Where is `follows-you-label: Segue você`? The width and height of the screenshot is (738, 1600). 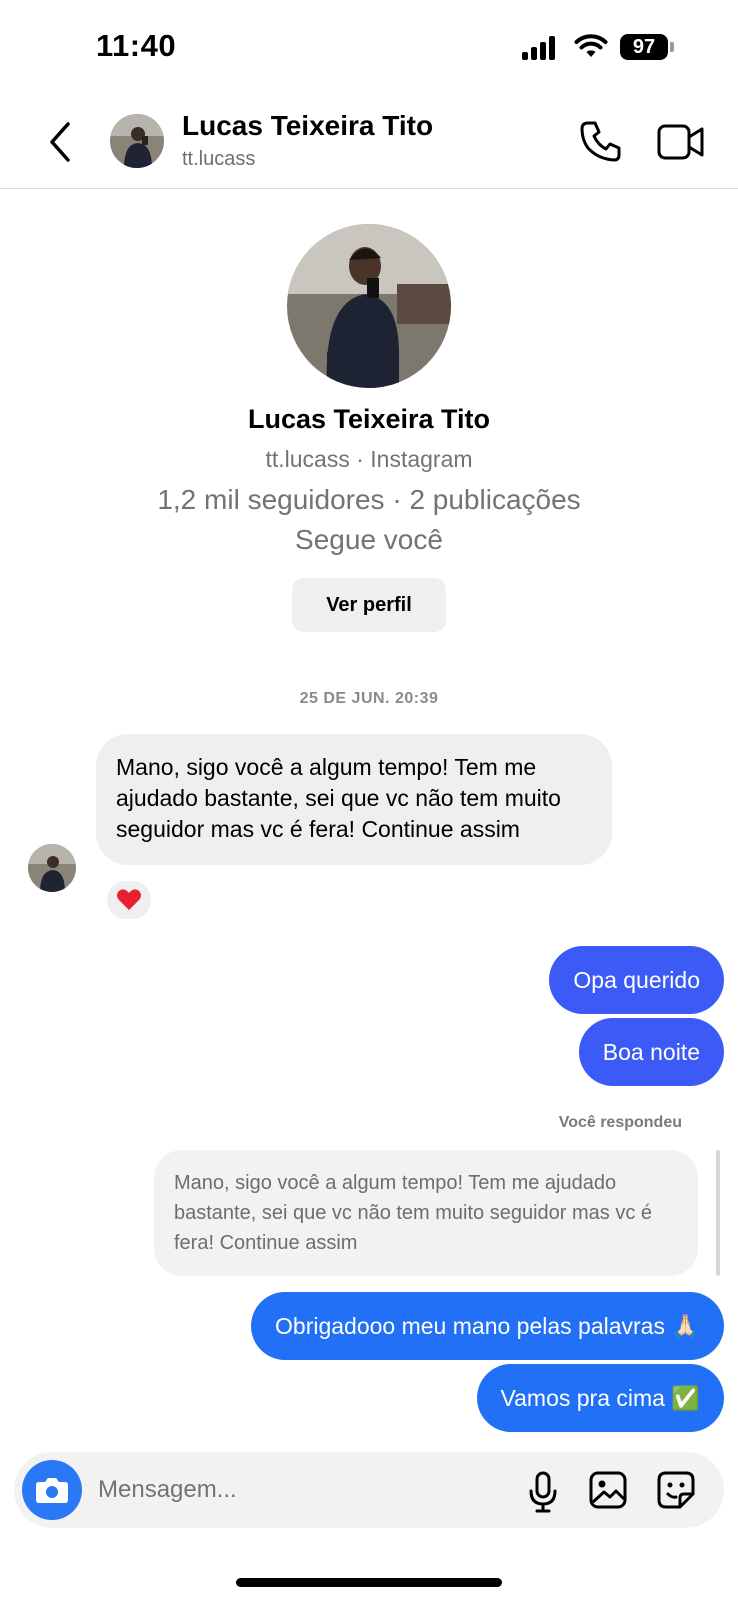
follows-you-label: Segue você is located at coordinates (369, 539).